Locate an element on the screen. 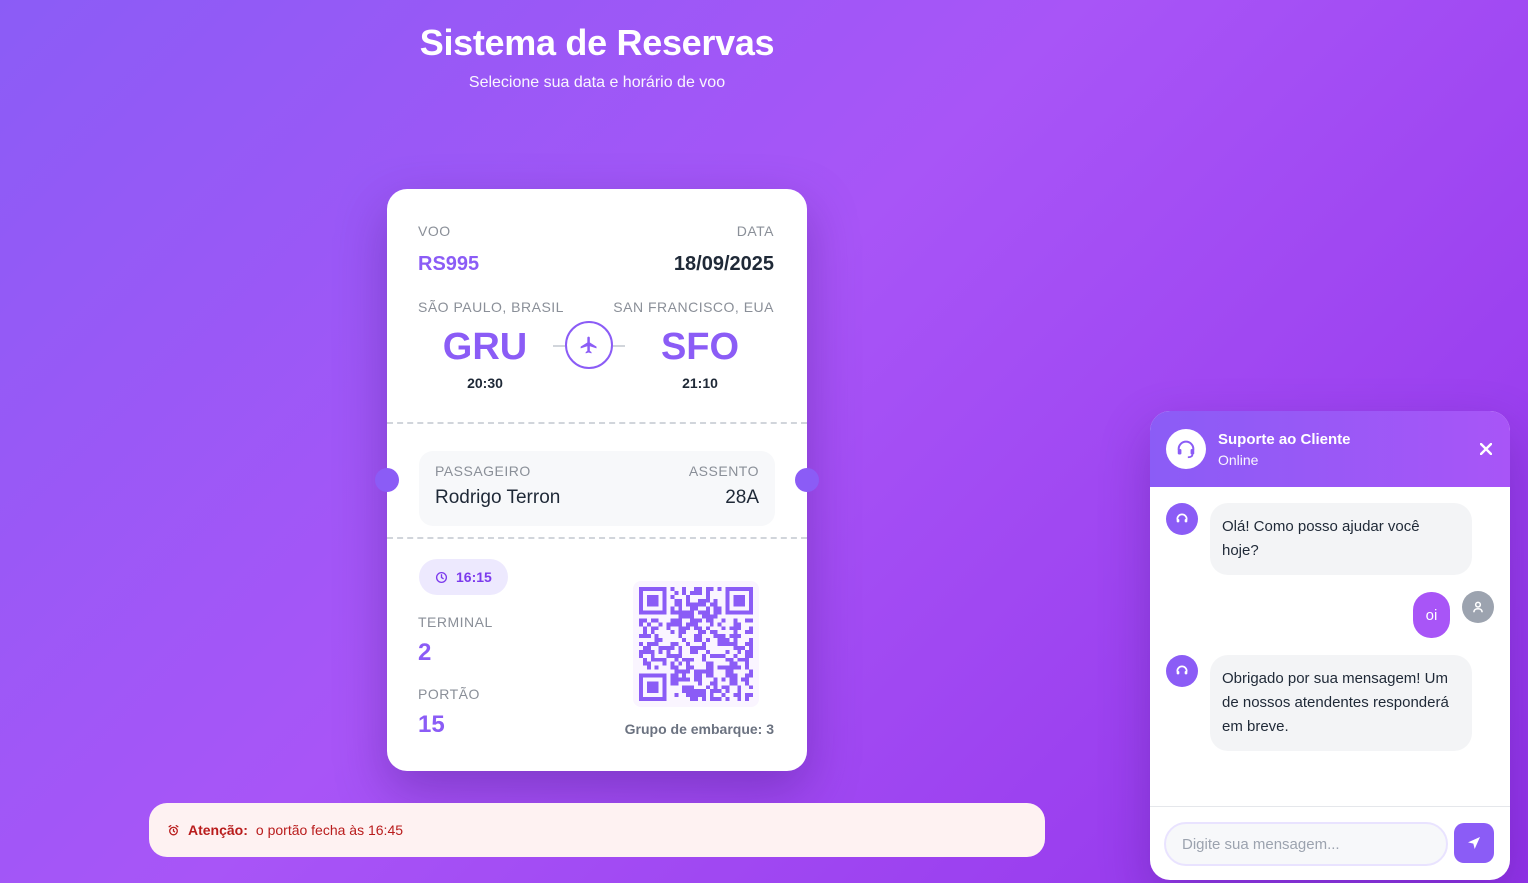 Image resolution: width=1528 pixels, height=883 pixels. date-label: DATA is located at coordinates (755, 231).